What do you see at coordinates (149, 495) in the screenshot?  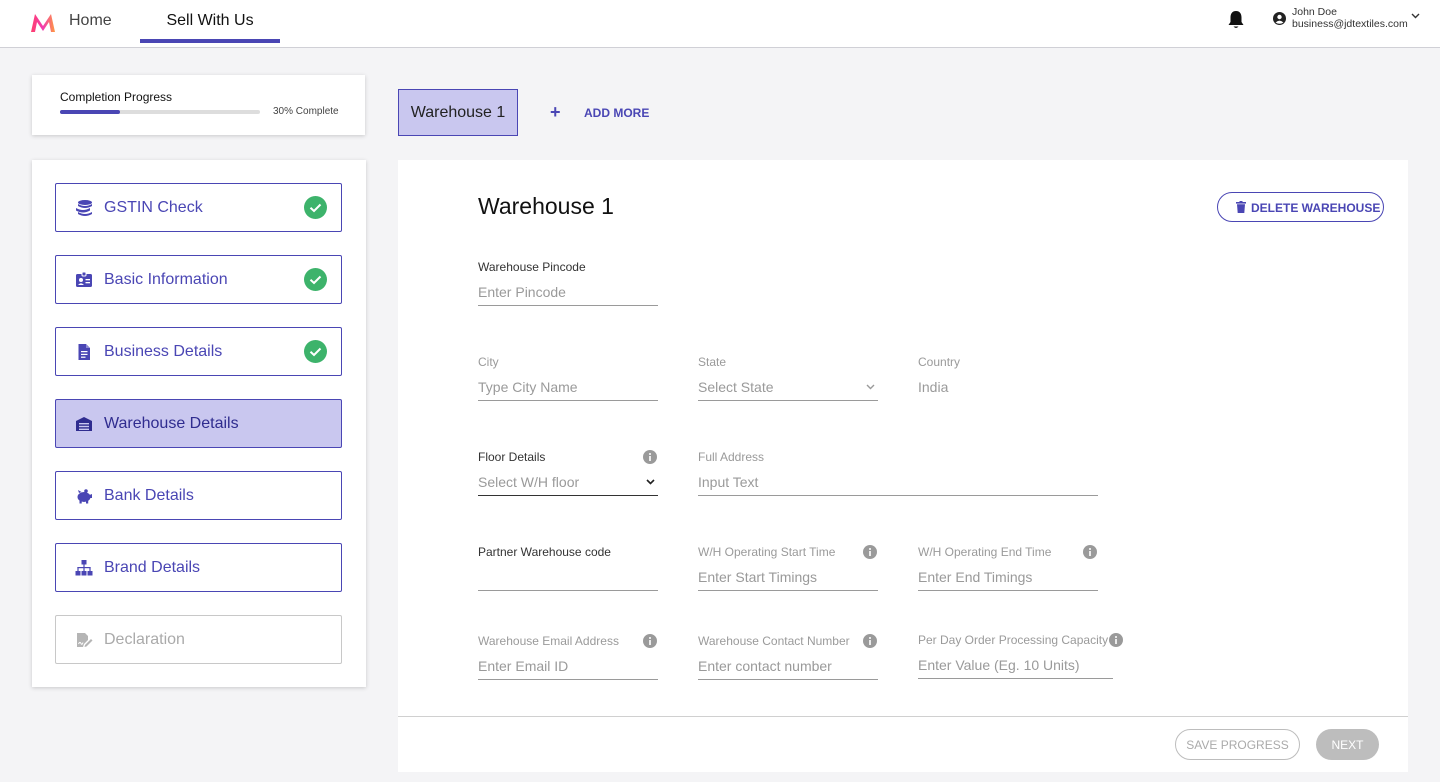 I see `step-label: Bank Details` at bounding box center [149, 495].